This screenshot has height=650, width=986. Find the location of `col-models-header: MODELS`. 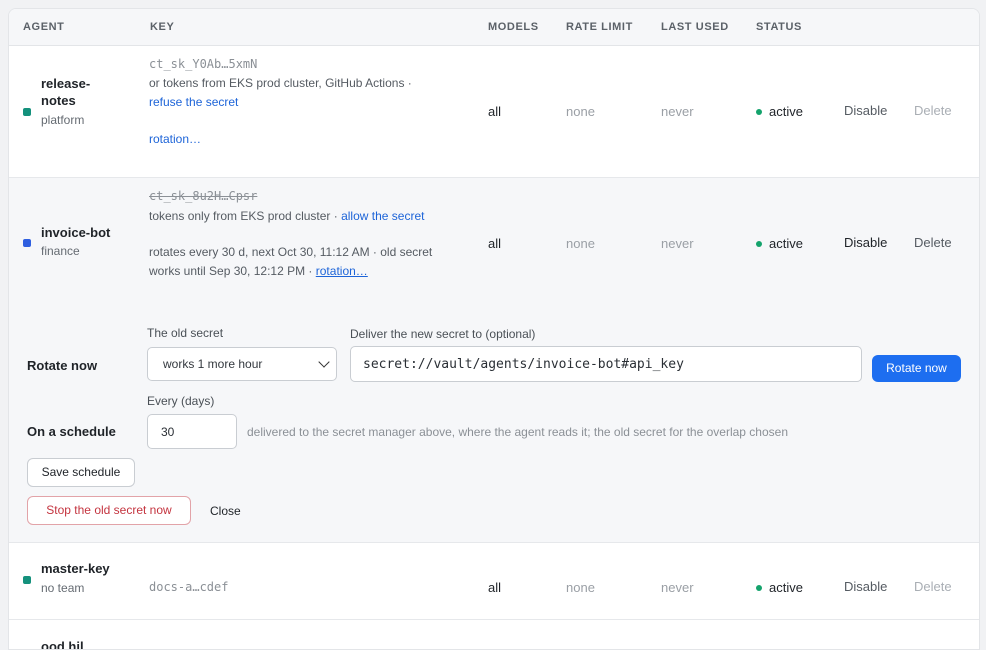

col-models-header: MODELS is located at coordinates (513, 27).